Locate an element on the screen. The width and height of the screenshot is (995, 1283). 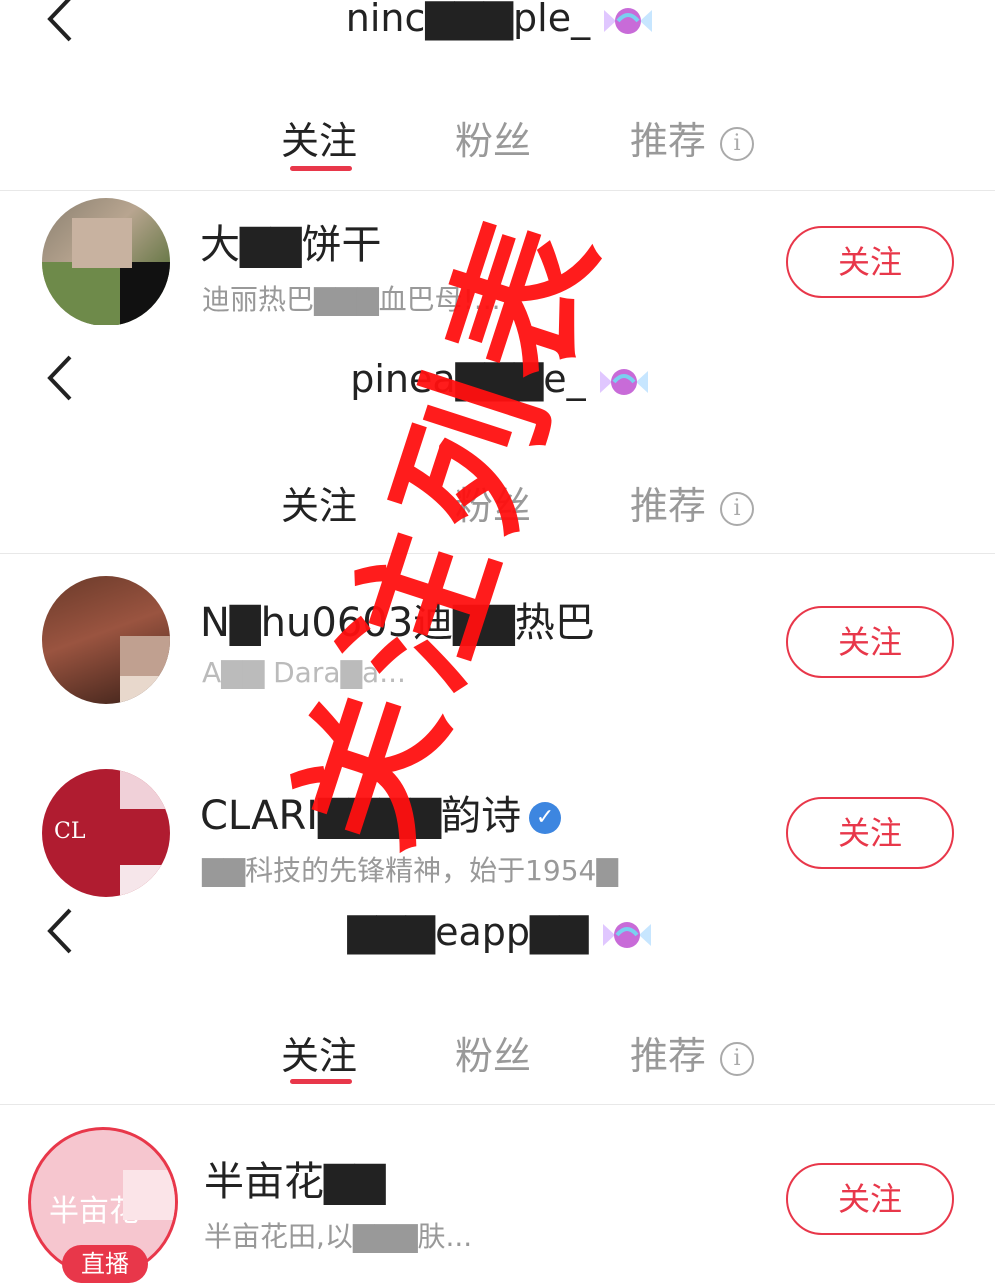
verified-icon: ✓ is located at coordinates (545, 818).